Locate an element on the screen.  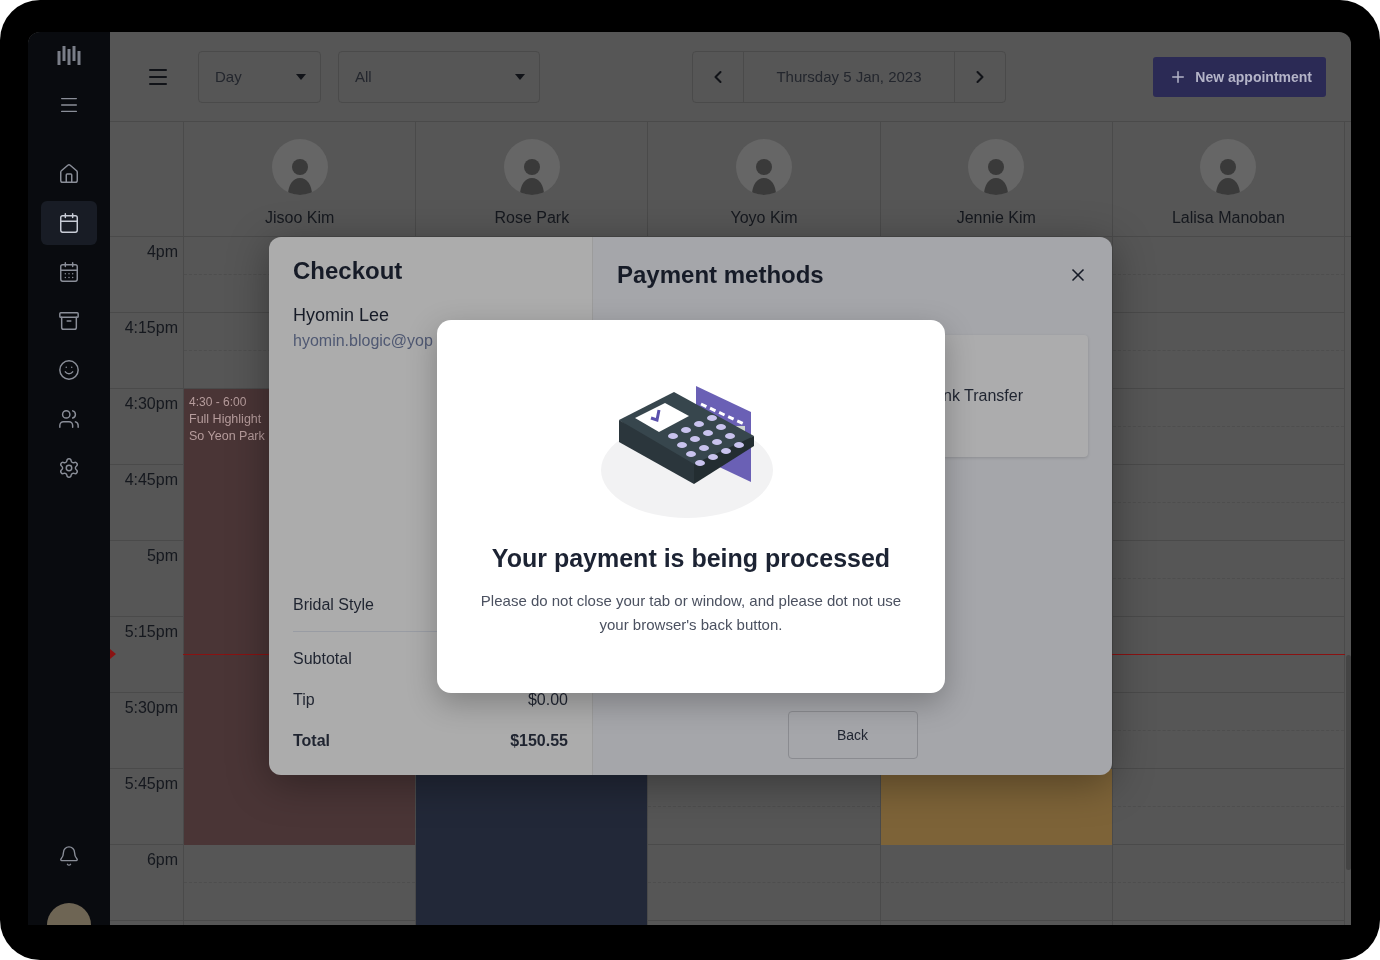
archive-icon is located at coordinates (69, 321).